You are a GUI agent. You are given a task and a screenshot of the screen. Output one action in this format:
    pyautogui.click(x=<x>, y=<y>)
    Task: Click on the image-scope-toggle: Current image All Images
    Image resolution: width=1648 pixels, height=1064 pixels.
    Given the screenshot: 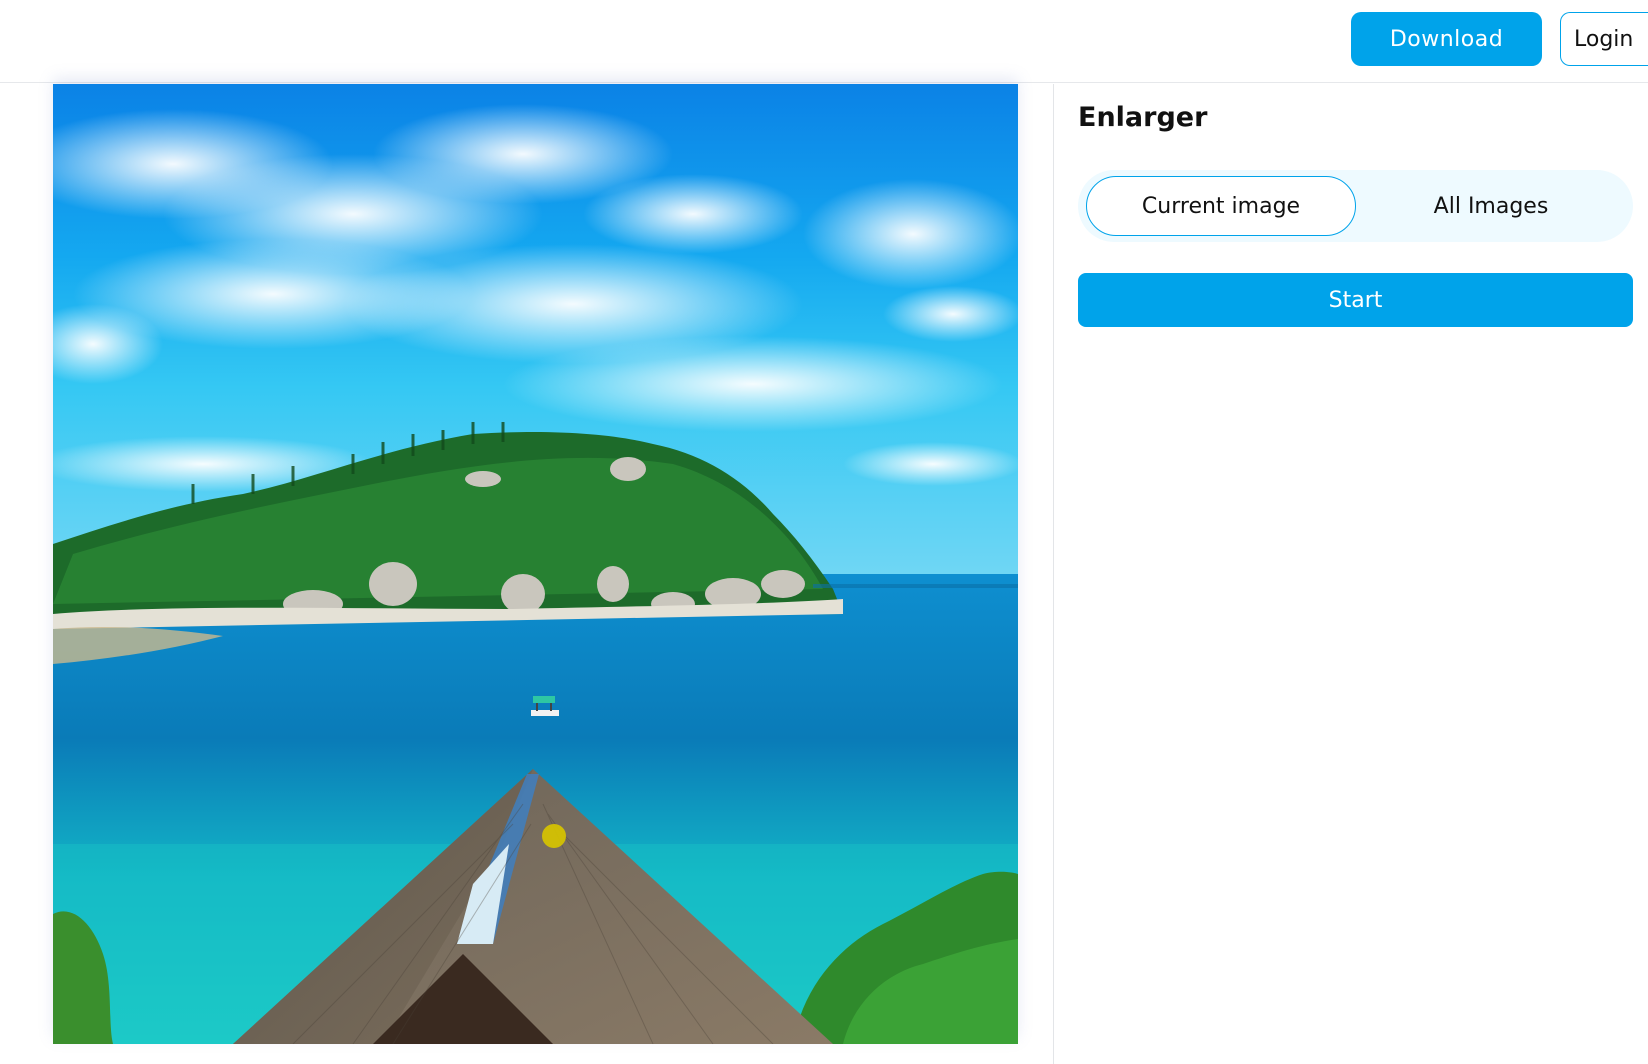 What is the action you would take?
    pyautogui.click(x=1355, y=206)
    